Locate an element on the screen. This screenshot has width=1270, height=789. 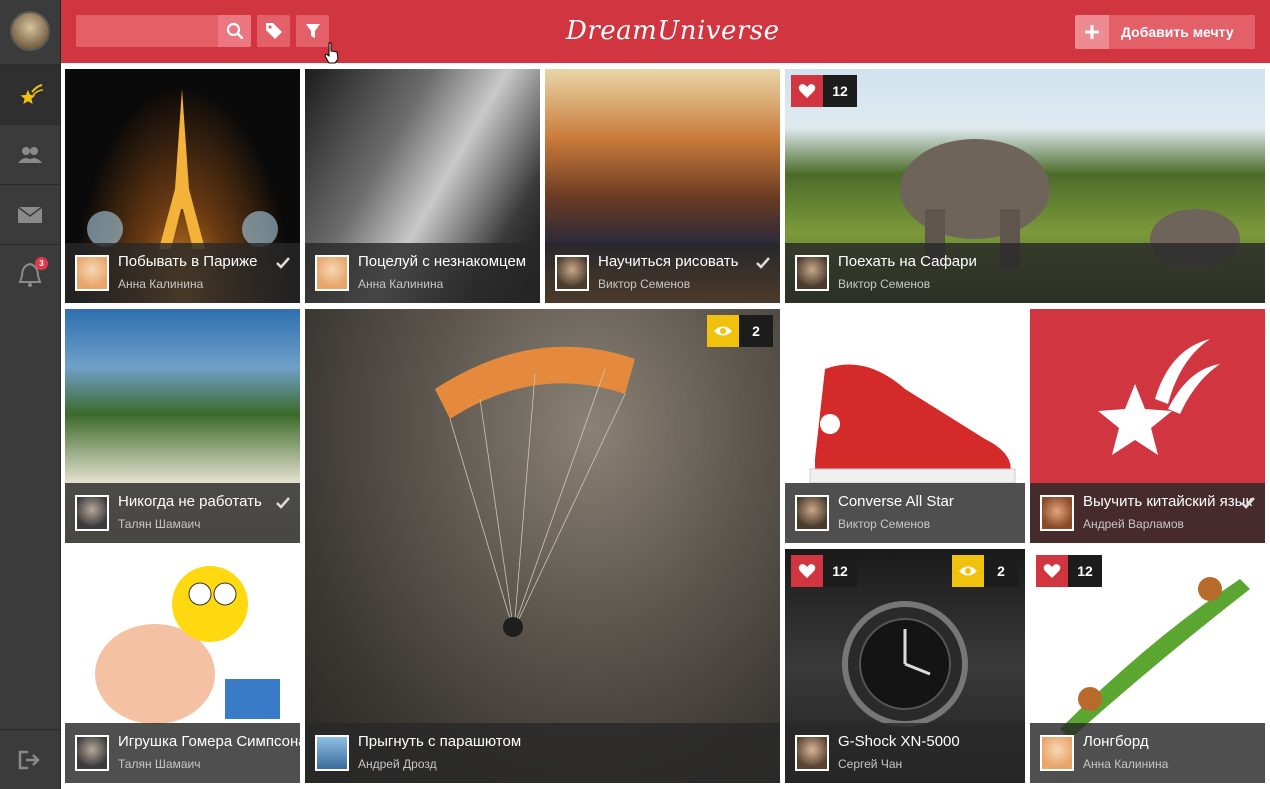
sidebar-item-friends is located at coordinates (30, 154).